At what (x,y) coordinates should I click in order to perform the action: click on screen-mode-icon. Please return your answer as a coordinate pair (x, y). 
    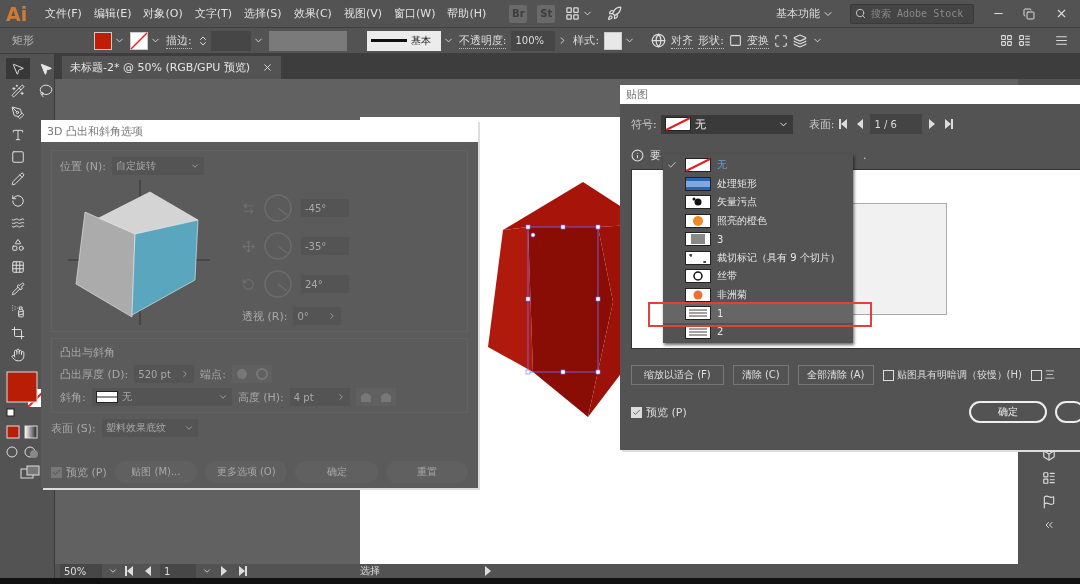
    Looking at the image, I should click on (30, 472).